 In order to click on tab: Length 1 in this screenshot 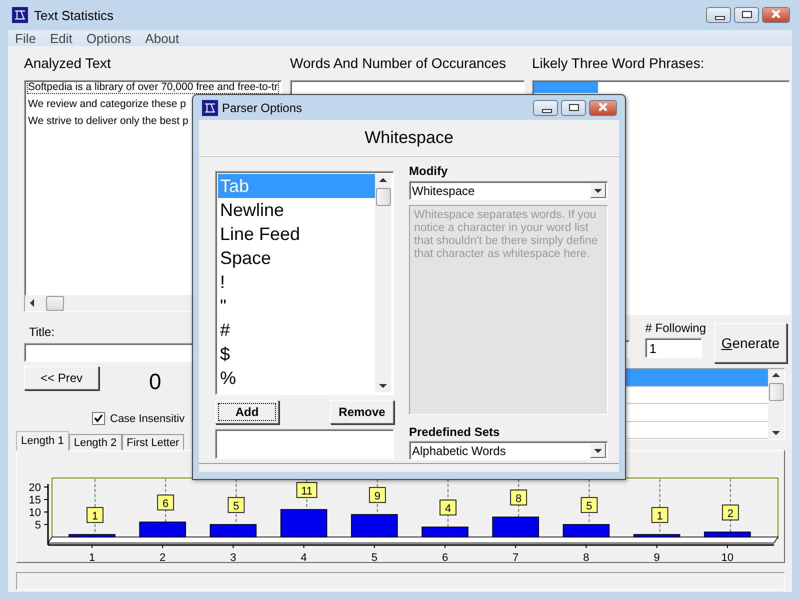, I will do `click(42, 441)`.